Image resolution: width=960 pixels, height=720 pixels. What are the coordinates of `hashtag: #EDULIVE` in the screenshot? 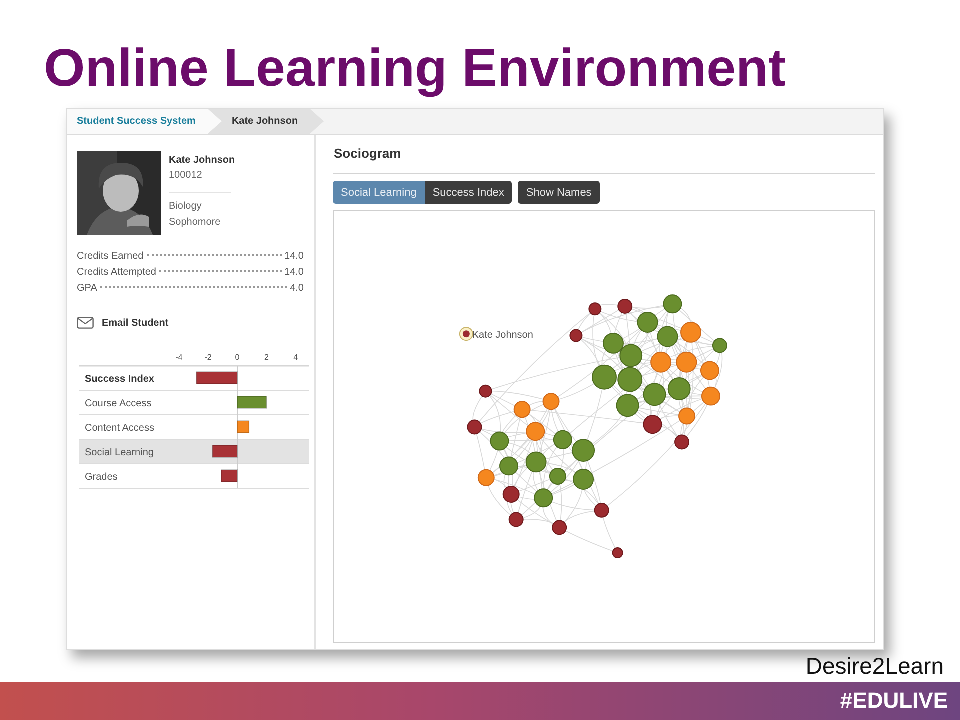 It's located at (894, 701).